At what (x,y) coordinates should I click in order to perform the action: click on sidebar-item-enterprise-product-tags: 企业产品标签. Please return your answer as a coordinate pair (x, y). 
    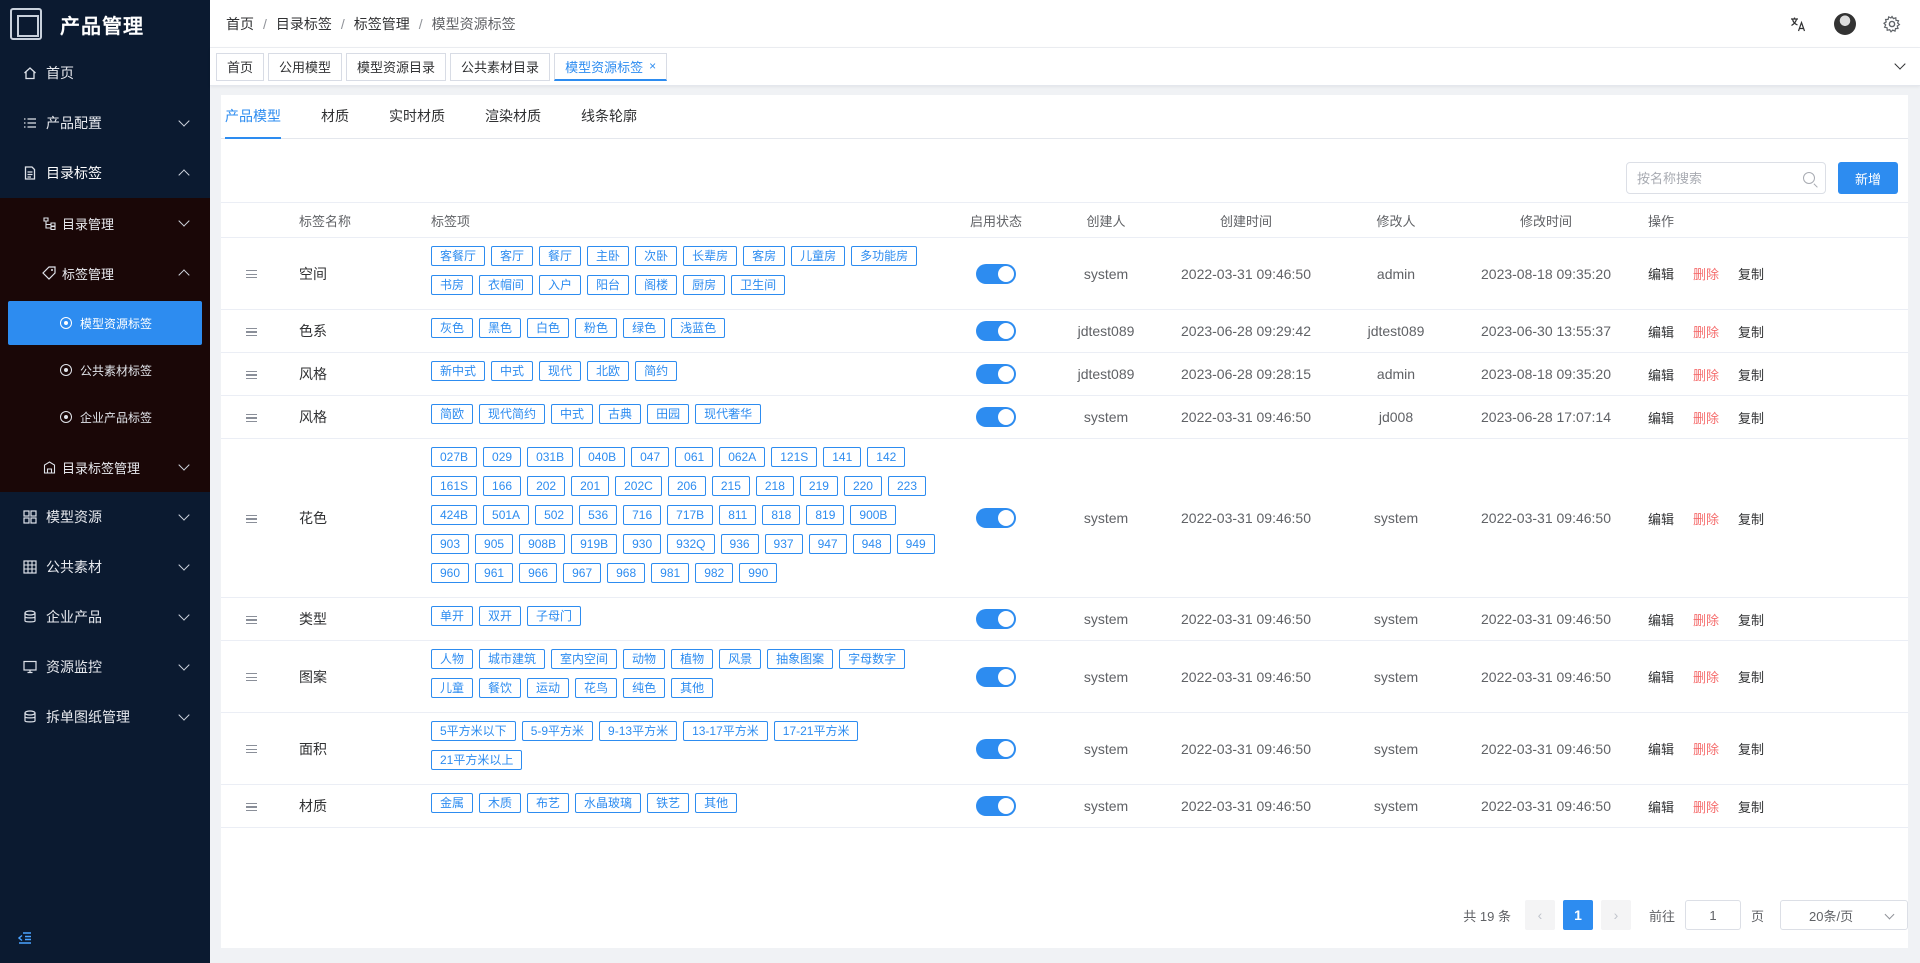
    Looking at the image, I should click on (105, 417).